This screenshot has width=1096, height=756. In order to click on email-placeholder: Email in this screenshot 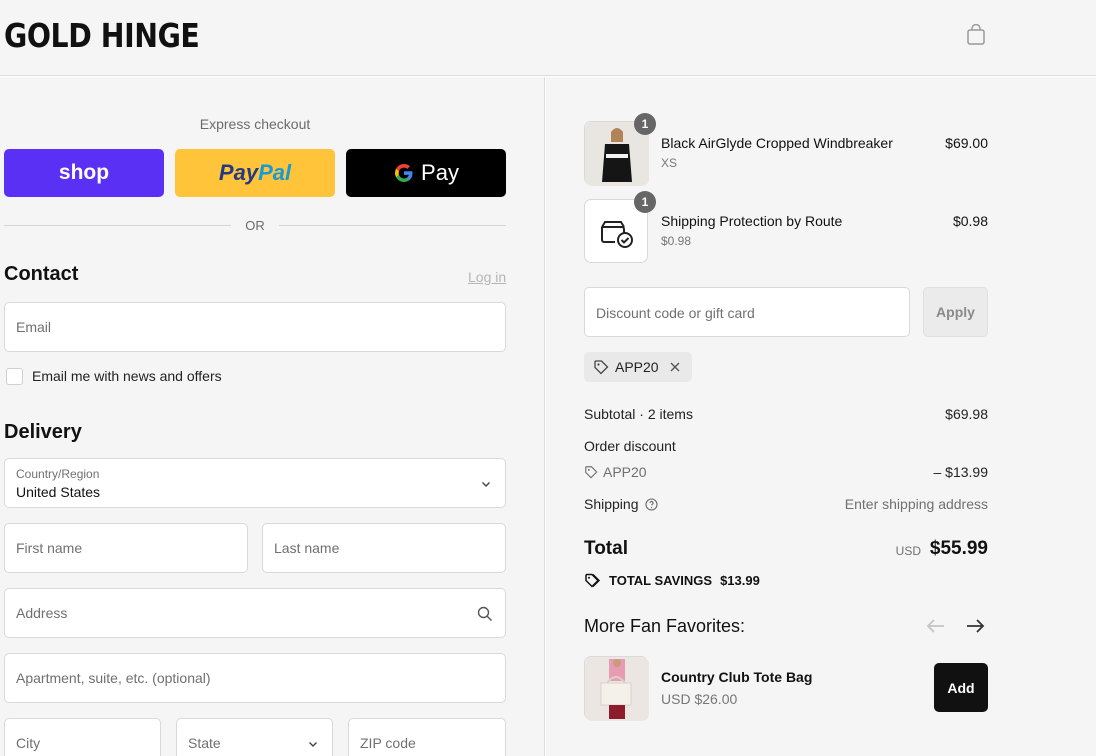, I will do `click(34, 327)`.